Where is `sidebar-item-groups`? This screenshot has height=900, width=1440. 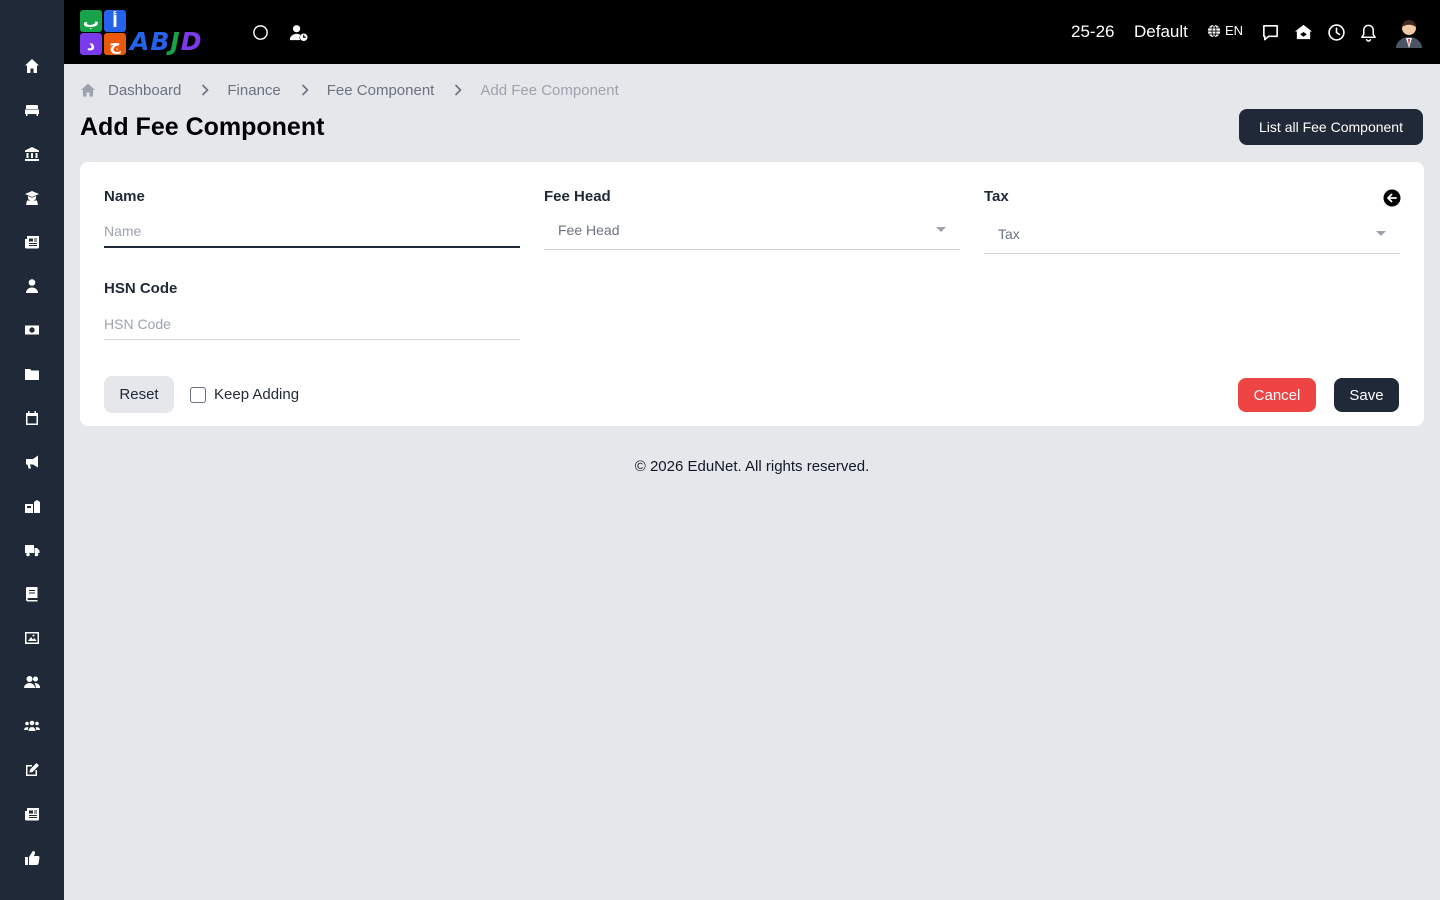 sidebar-item-groups is located at coordinates (32, 726).